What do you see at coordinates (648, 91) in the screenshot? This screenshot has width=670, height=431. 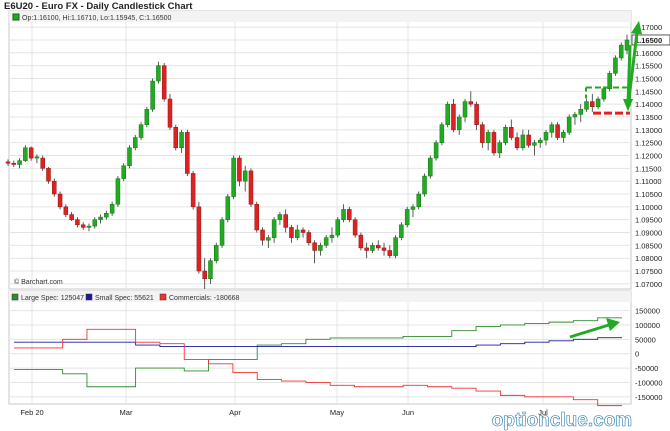 I see `price-tick-label: 1.14500` at bounding box center [648, 91].